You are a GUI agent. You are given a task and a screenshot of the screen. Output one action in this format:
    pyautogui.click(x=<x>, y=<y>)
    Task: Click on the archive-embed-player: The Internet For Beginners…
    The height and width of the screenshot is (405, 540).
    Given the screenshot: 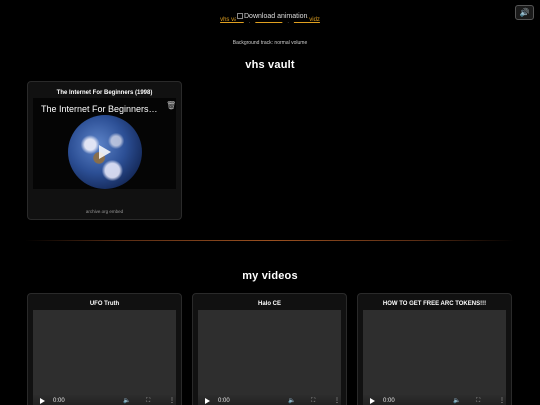 What is the action you would take?
    pyautogui.click(x=104, y=143)
    